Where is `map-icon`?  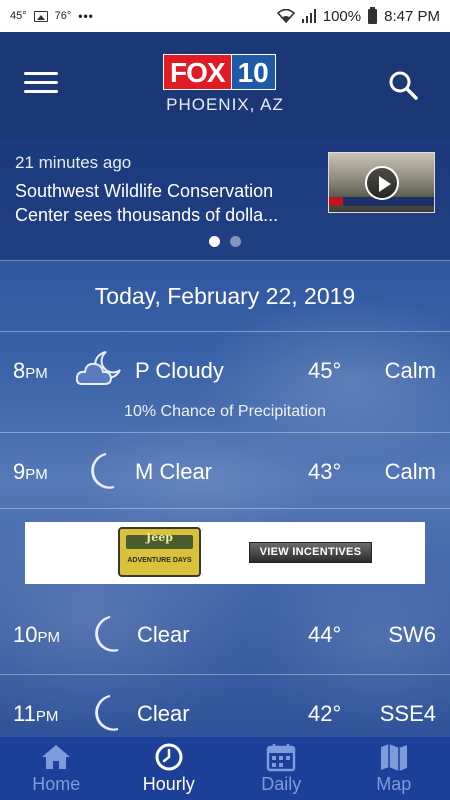
map-icon is located at coordinates (393, 757).